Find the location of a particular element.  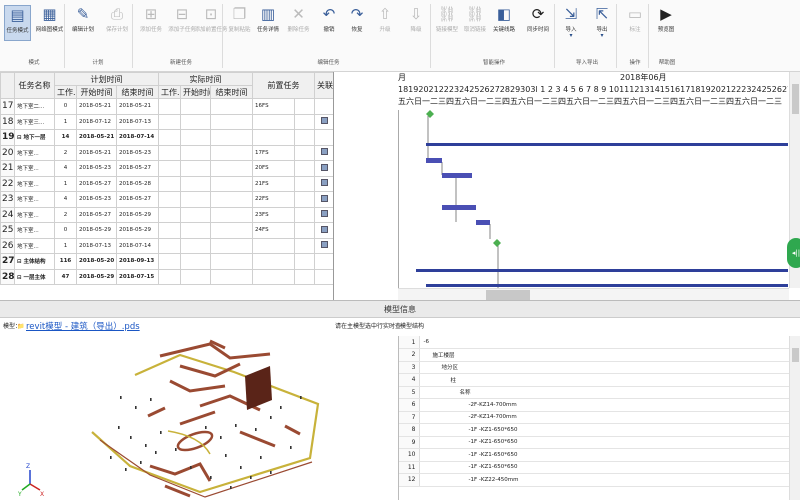

table-row: 25 地下室... 0 2018-05-29 2018-05-29 24FS is located at coordinates (166, 230).